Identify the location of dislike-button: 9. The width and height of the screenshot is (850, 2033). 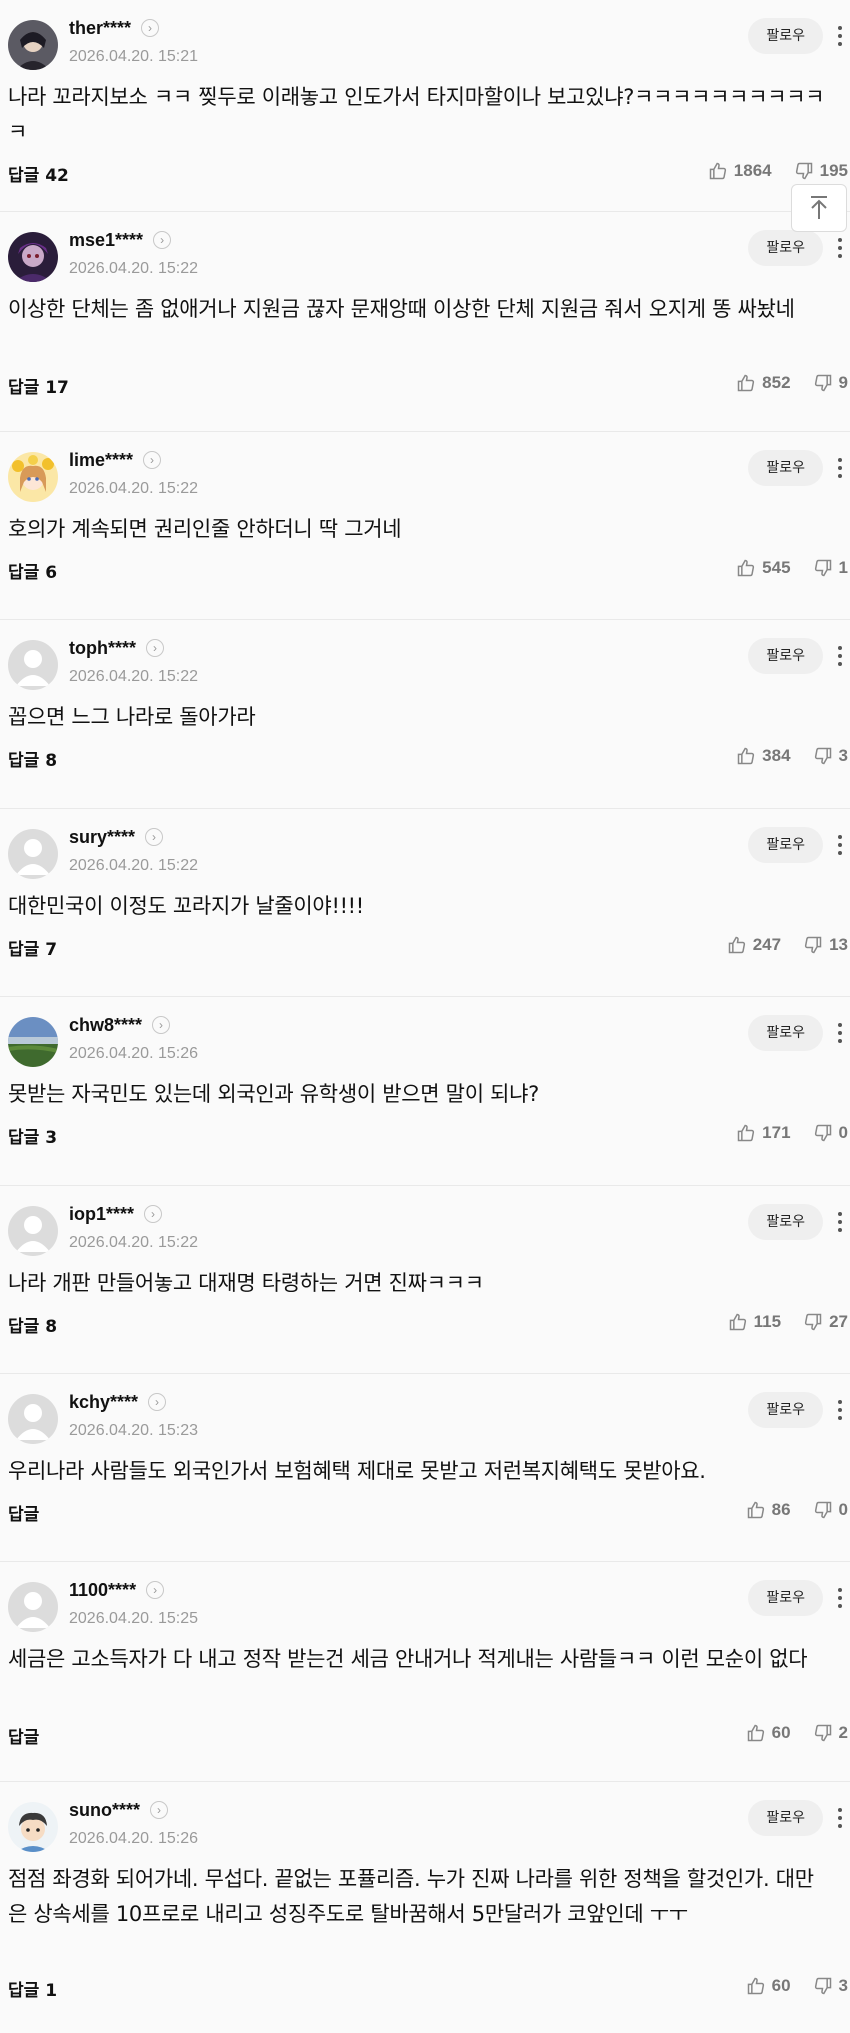
(830, 383).